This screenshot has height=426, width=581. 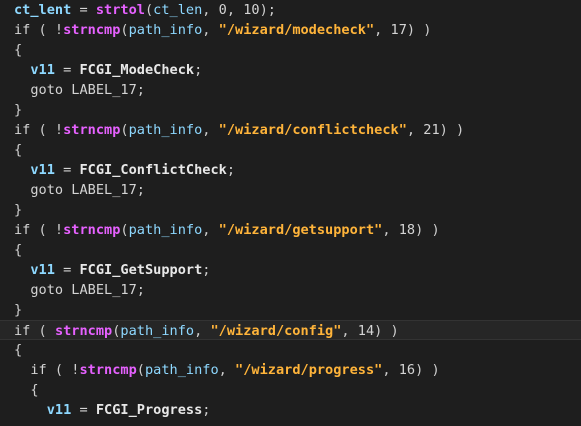 I want to click on code-token-str: "/wizard/conflictcheck", so click(x=312, y=130).